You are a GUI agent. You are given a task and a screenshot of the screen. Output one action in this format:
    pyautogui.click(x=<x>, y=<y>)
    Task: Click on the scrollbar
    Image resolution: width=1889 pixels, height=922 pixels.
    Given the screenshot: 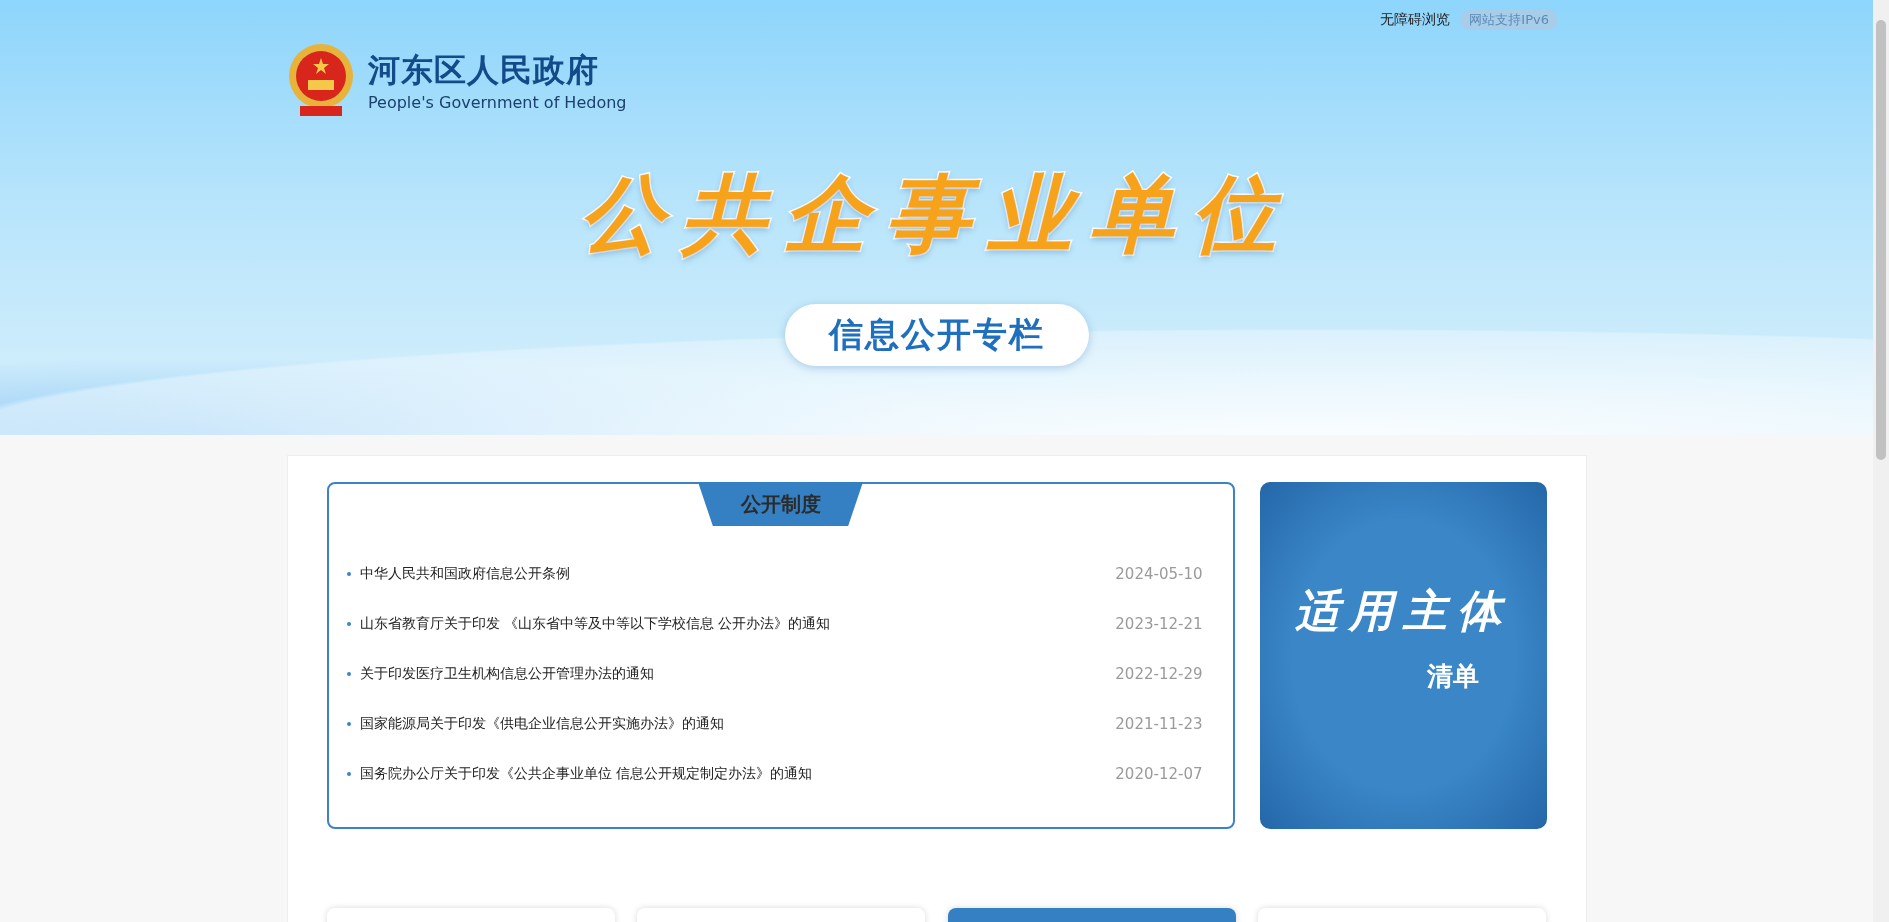 What is the action you would take?
    pyautogui.click(x=1881, y=461)
    